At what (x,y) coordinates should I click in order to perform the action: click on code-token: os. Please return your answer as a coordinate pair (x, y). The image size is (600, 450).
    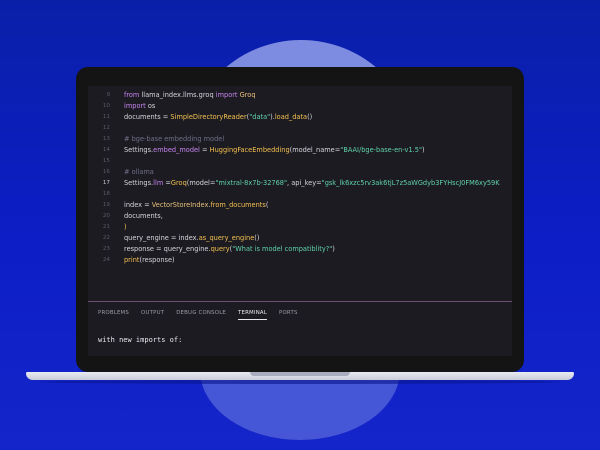
    Looking at the image, I should click on (151, 106).